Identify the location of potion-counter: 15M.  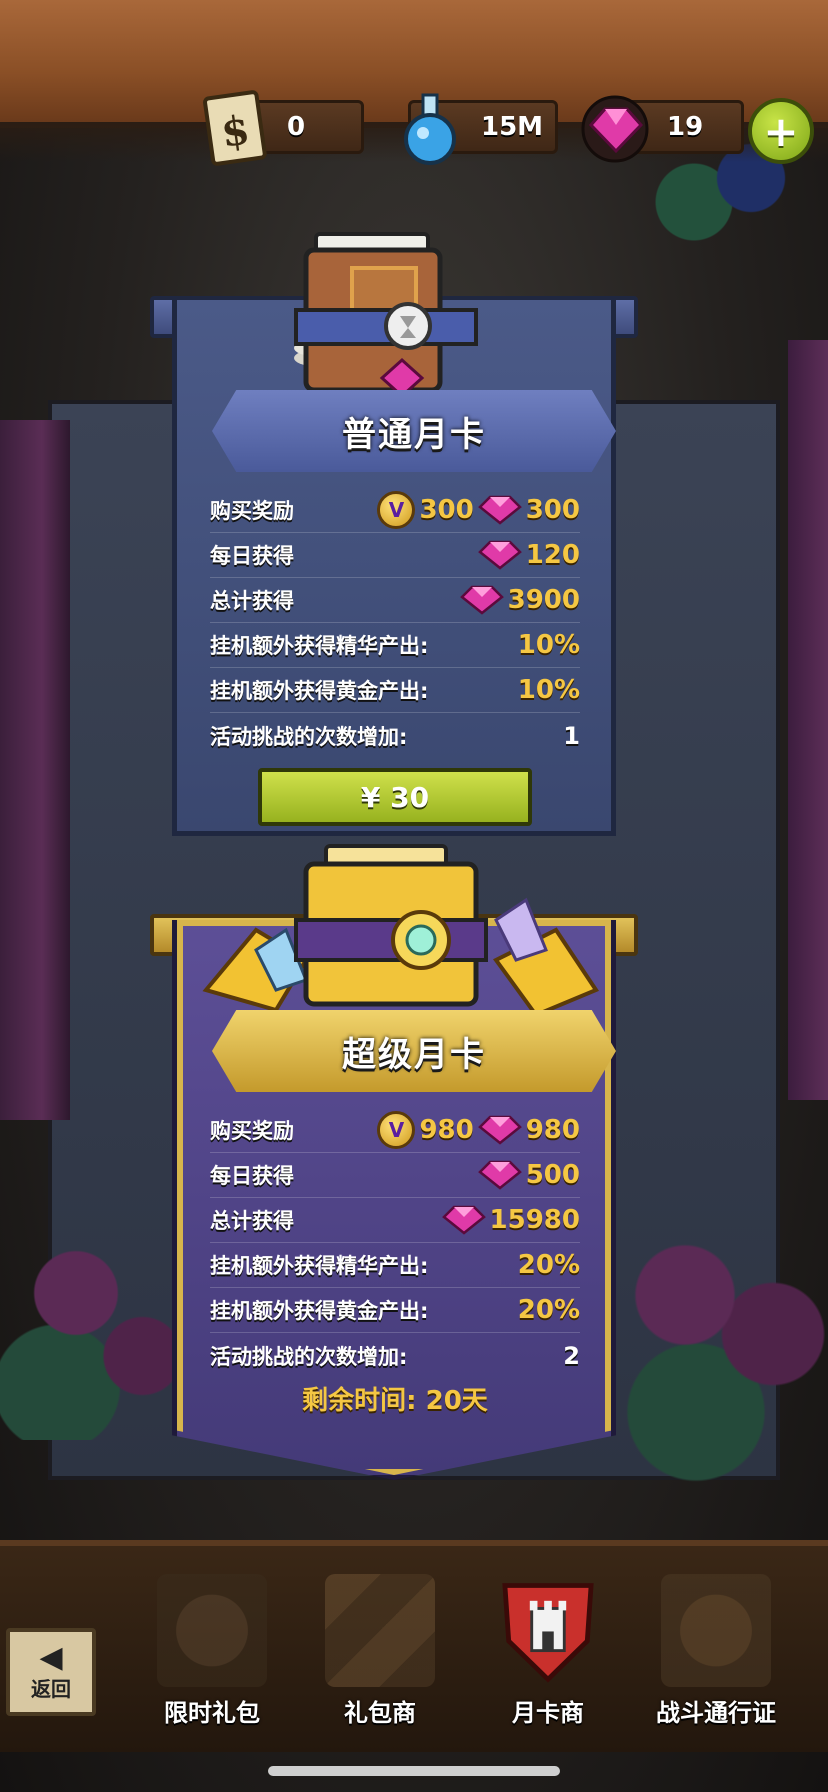
(481, 129).